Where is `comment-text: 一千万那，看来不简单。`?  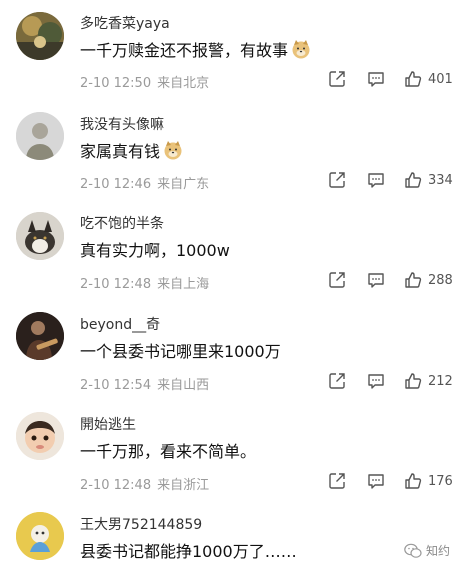 comment-text: 一千万那，看来不简单。 is located at coordinates (168, 450).